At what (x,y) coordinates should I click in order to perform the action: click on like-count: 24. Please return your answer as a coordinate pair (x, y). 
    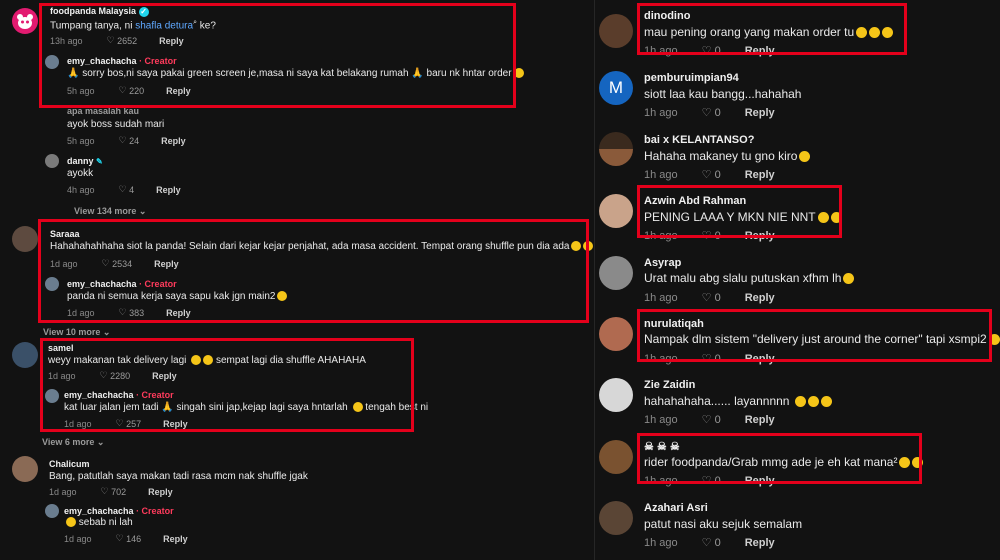
    Looking at the image, I should click on (134, 140).